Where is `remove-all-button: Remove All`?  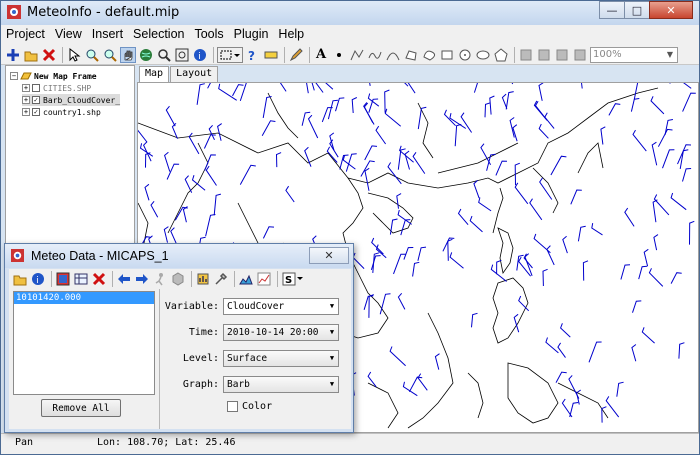 remove-all-button: Remove All is located at coordinates (81, 408).